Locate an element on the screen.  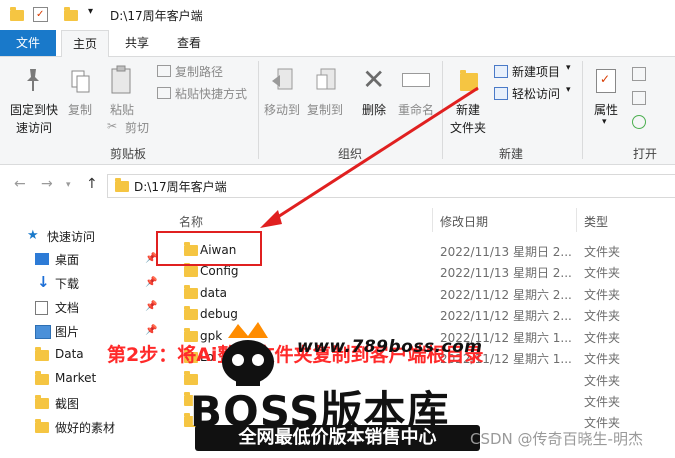
pin-label-2: 速访问 is located at coordinates (34, 128).